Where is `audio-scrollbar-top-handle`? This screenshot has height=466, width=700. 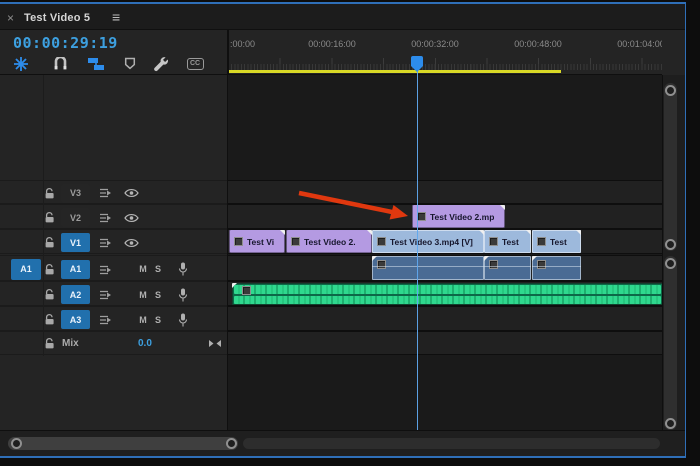
audio-scrollbar-top-handle is located at coordinates (670, 263).